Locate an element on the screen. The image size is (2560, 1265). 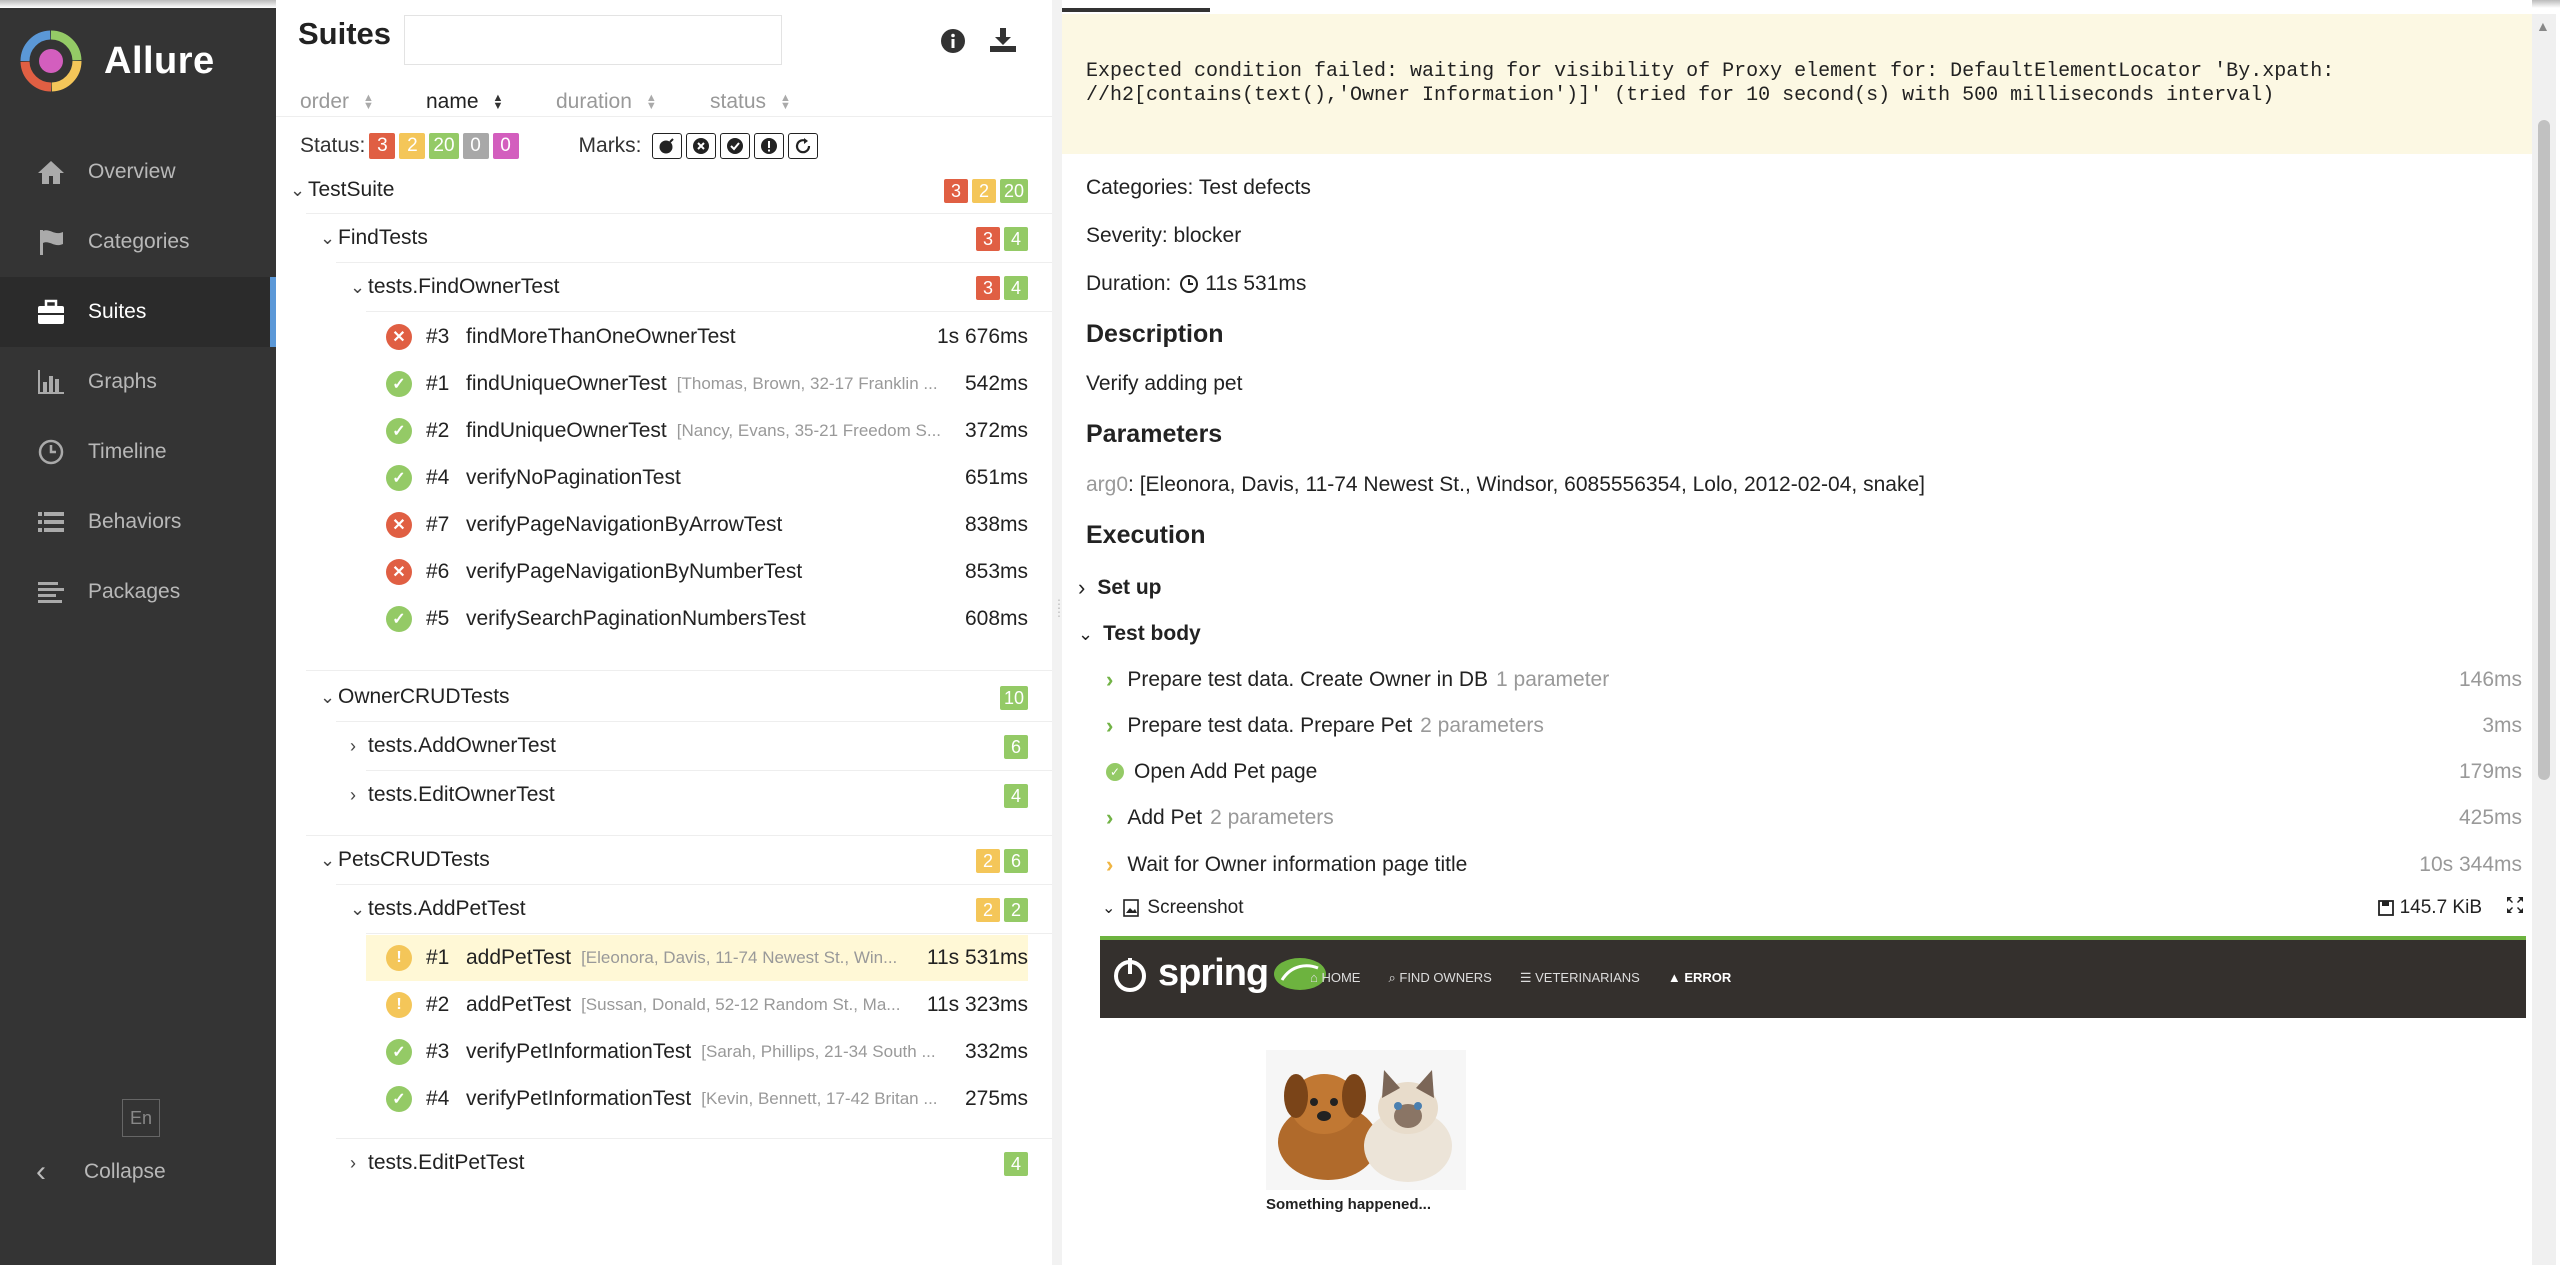
test-body-label: Test body is located at coordinates (1152, 633).